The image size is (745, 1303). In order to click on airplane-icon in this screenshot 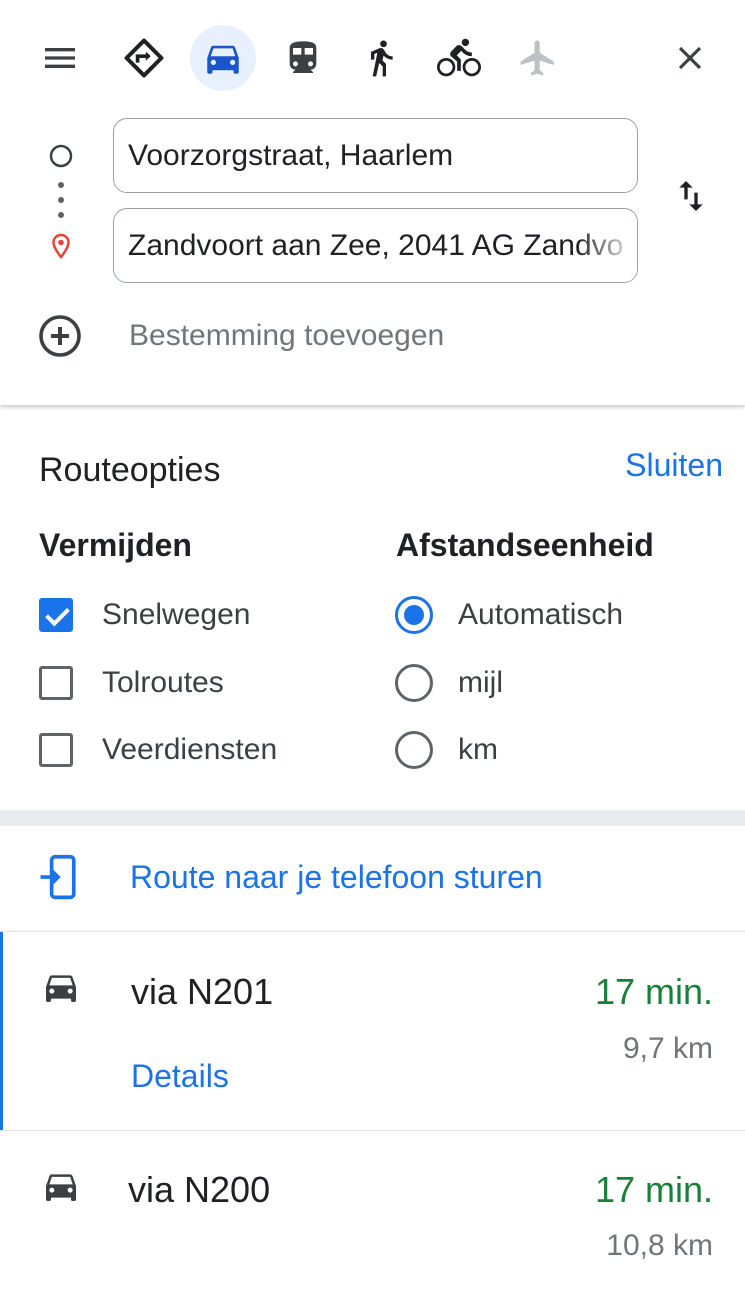, I will do `click(537, 58)`.